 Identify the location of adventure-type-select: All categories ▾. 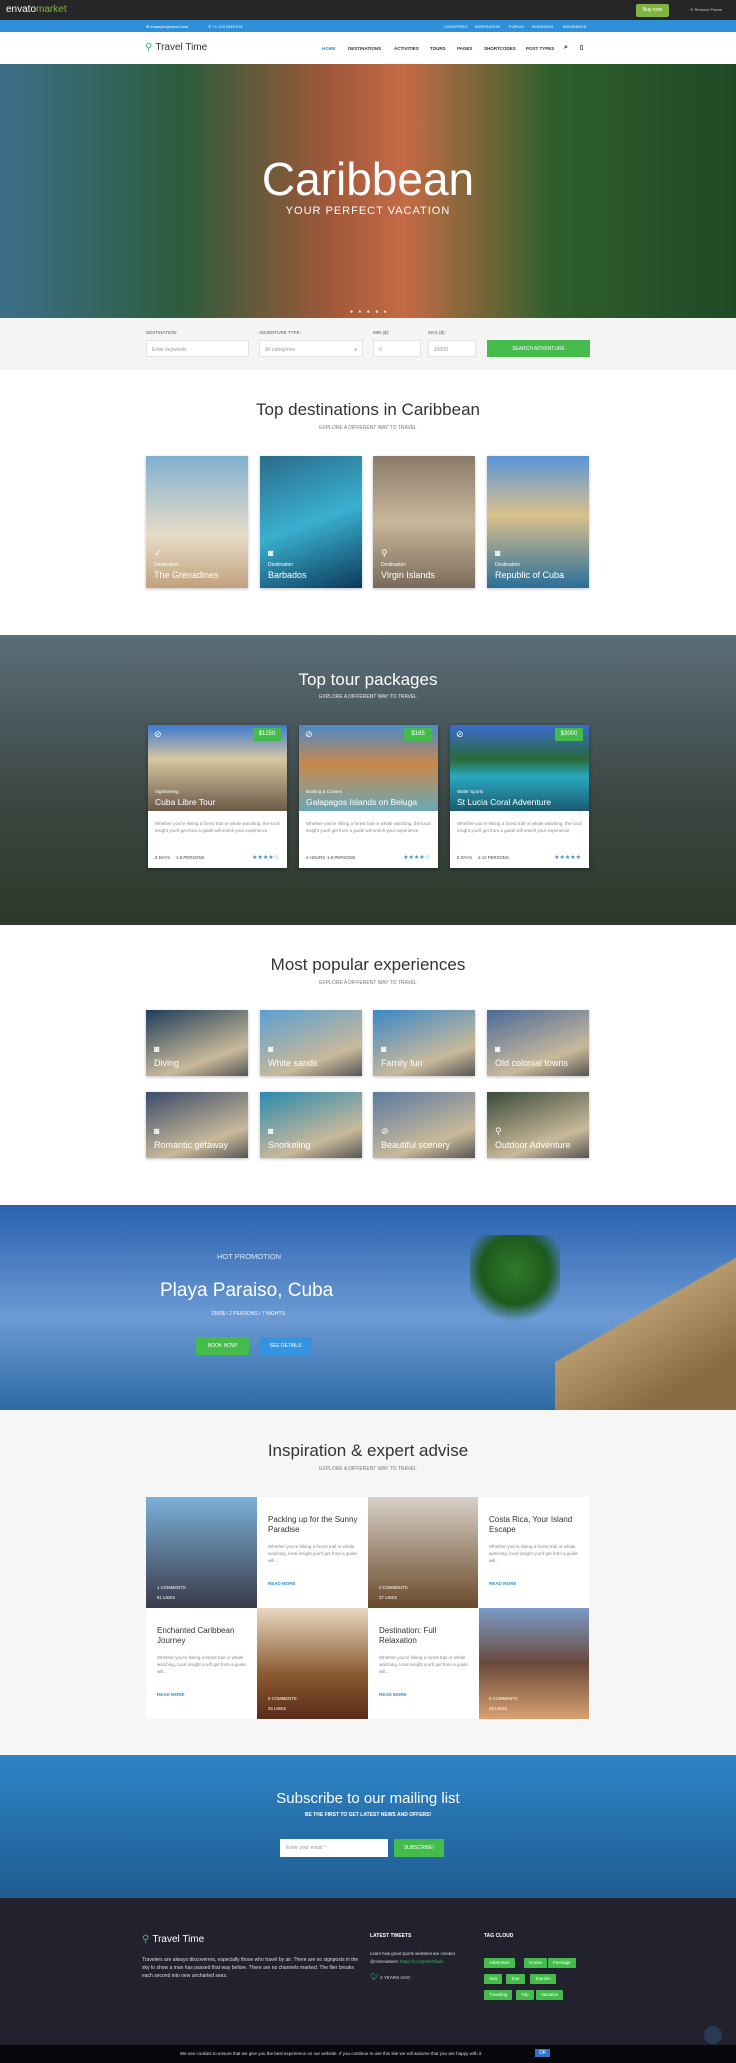
(311, 348).